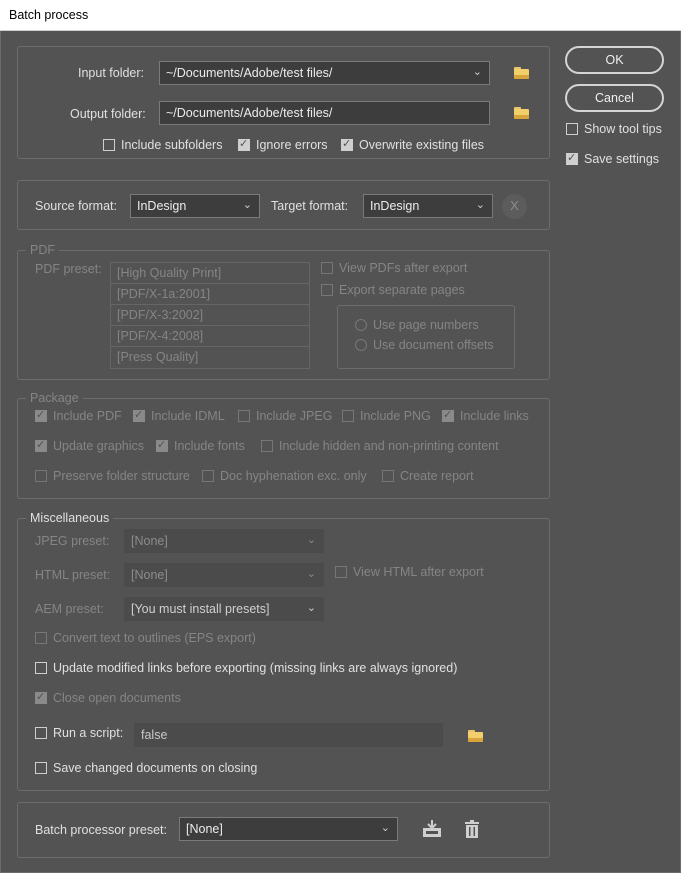  What do you see at coordinates (76, 206) in the screenshot?
I see `source-format-label: Source format:` at bounding box center [76, 206].